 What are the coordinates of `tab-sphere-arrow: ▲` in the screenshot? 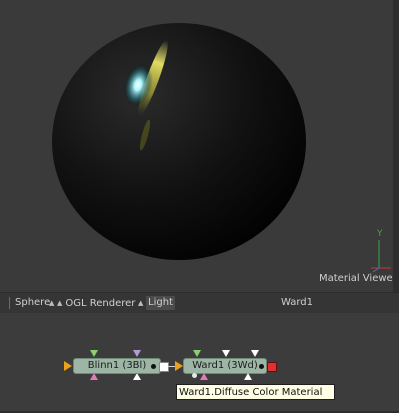 It's located at (53, 303).